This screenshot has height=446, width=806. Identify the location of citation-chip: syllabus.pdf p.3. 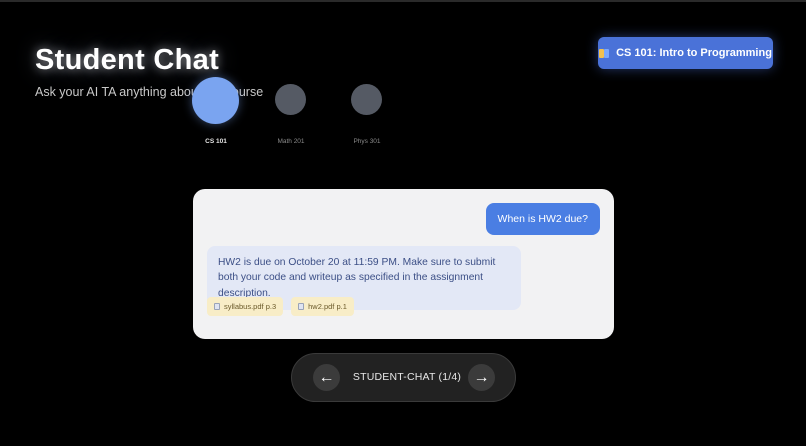
(245, 306).